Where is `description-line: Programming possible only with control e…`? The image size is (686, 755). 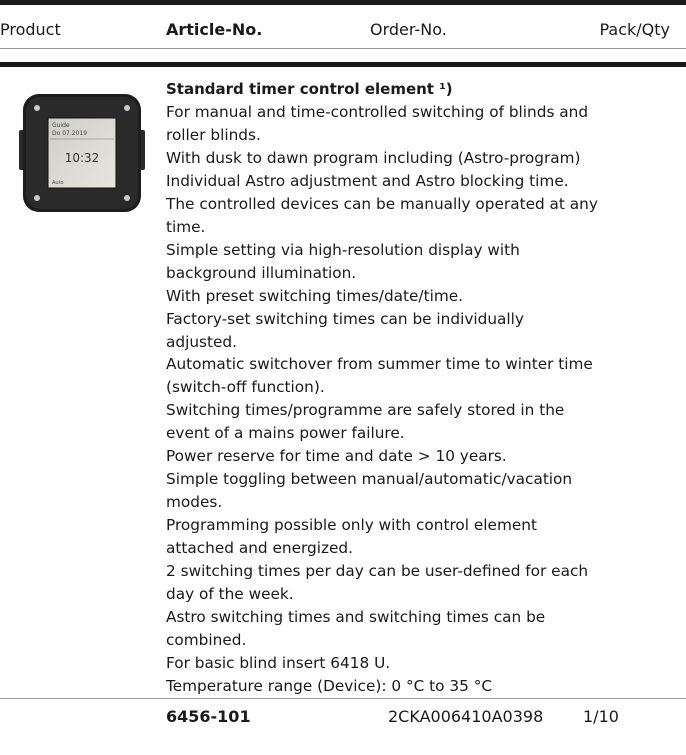 description-line: Programming possible only with control e… is located at coordinates (351, 525).